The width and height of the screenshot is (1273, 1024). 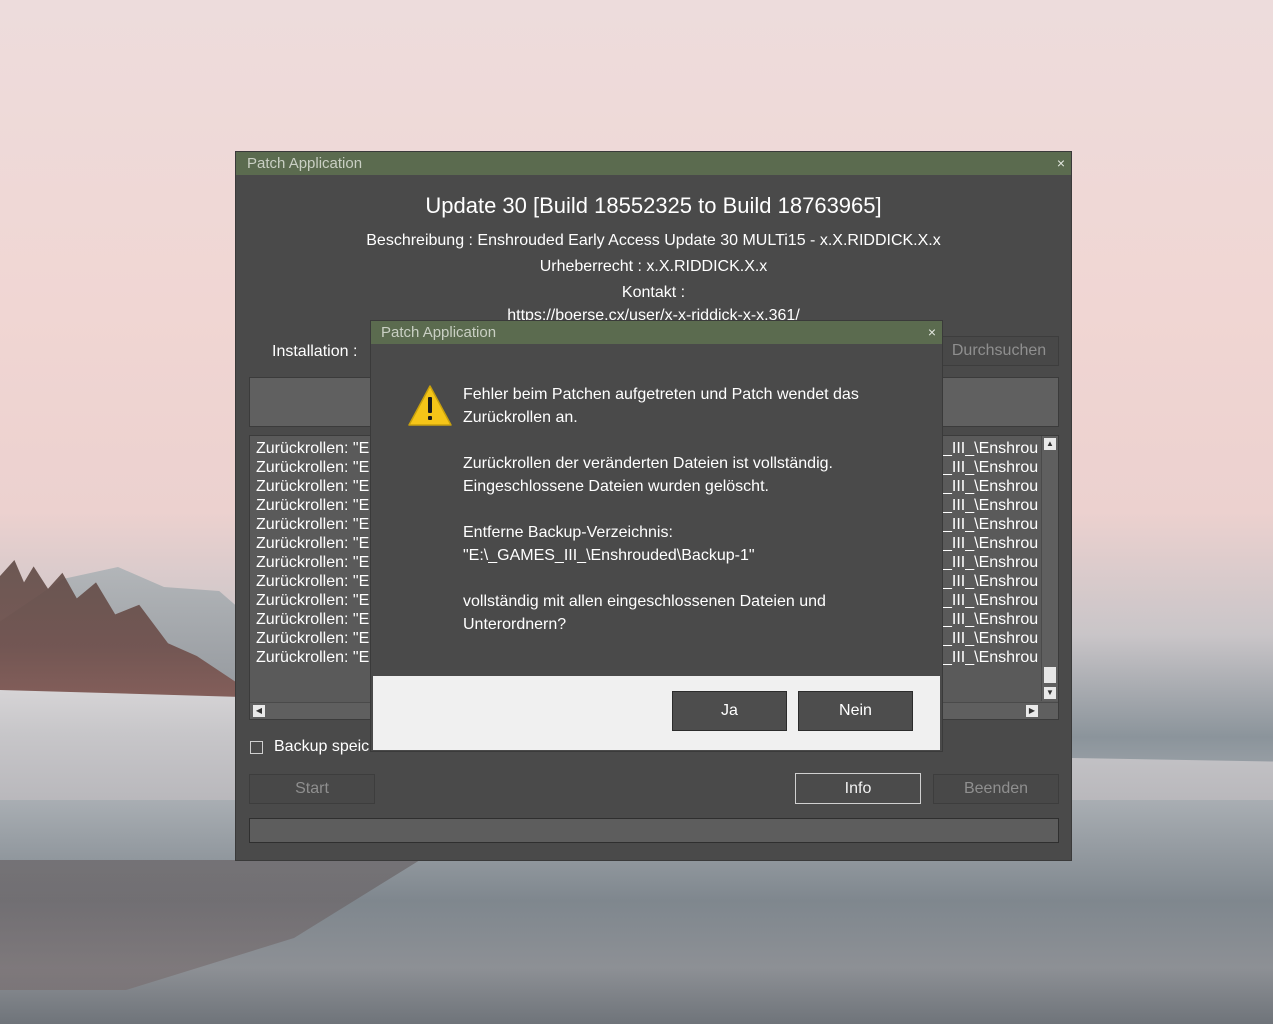 I want to click on browse-button: Durchsuchen, so click(x=999, y=351).